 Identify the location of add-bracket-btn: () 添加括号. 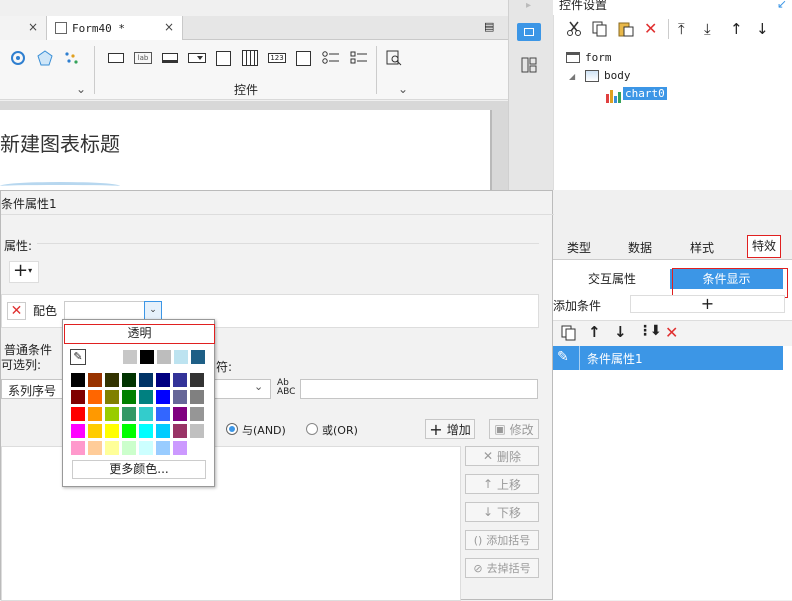
(502, 540).